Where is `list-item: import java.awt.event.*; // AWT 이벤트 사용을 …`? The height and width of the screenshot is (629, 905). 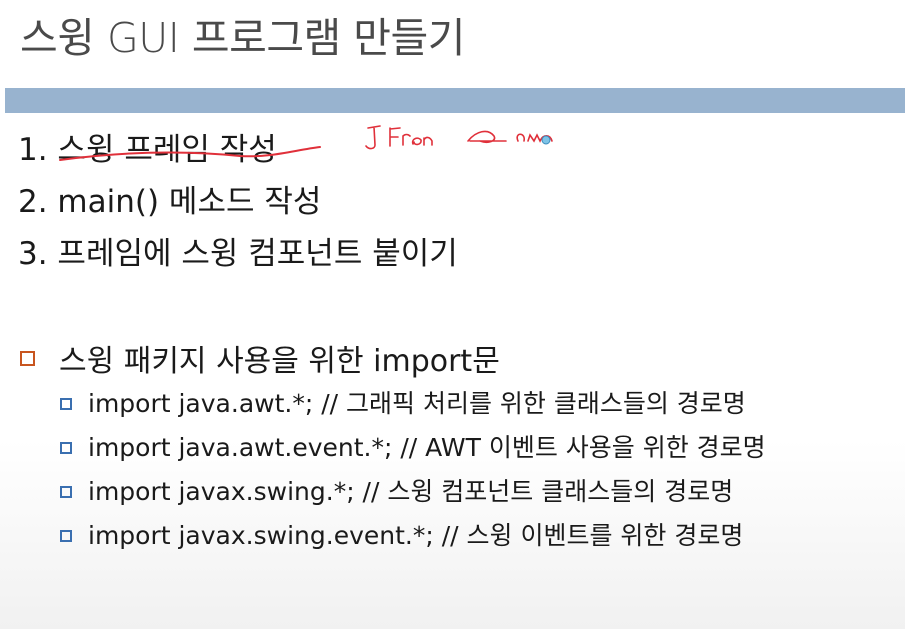 list-item: import java.awt.event.*; // AWT 이벤트 사용을 … is located at coordinates (413, 448).